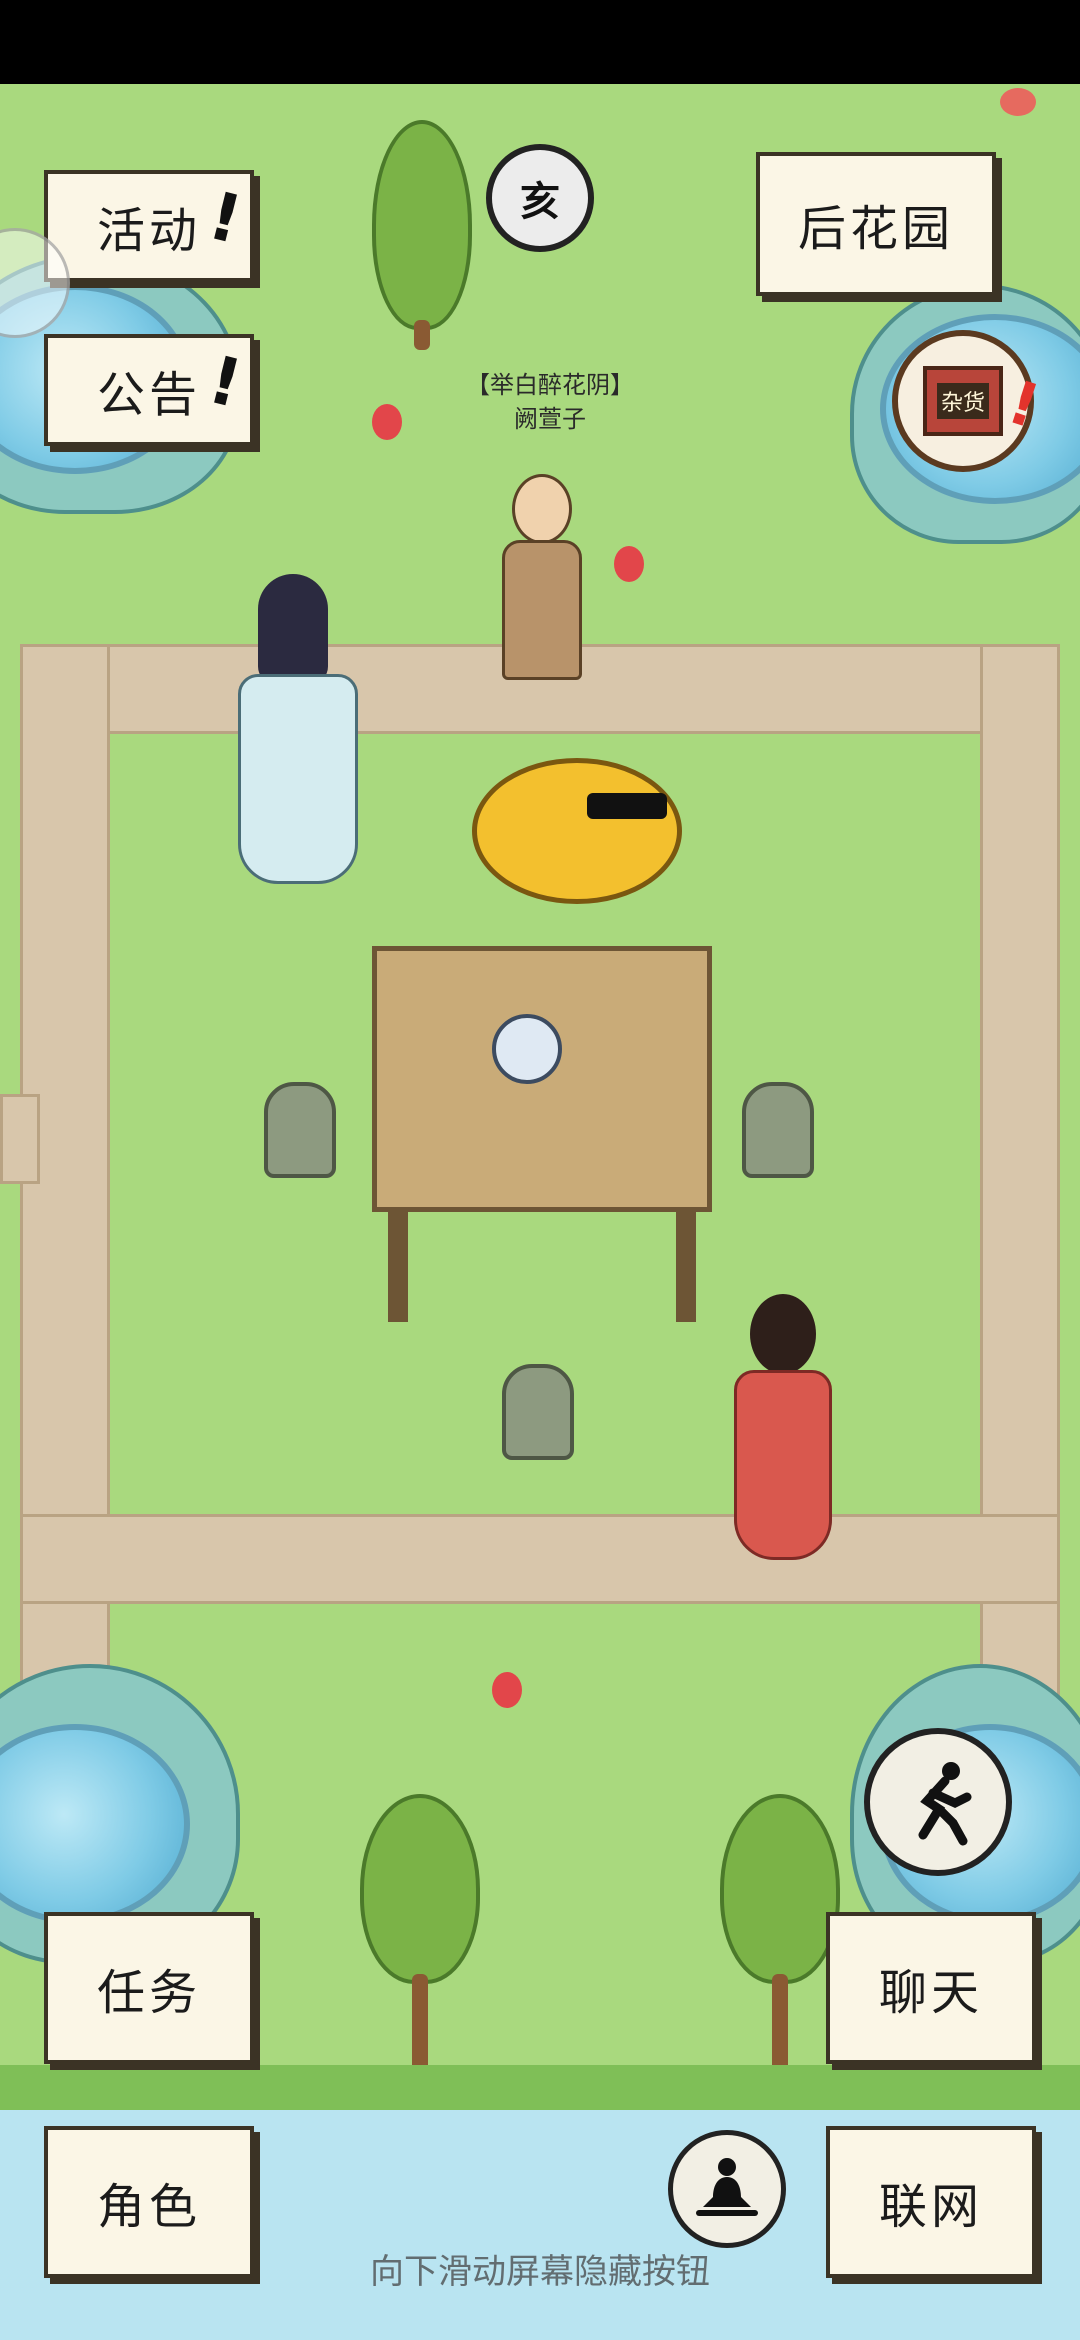 The height and width of the screenshot is (2340, 1080). What do you see at coordinates (293, 629) in the screenshot?
I see `lady-left-hair` at bounding box center [293, 629].